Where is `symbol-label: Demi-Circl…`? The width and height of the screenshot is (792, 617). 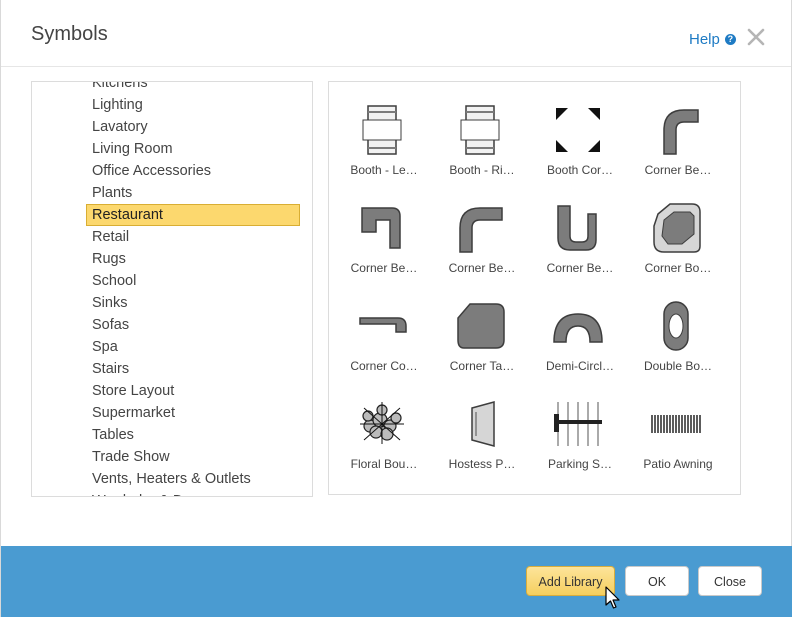
symbol-label: Demi-Circl… is located at coordinates (580, 366).